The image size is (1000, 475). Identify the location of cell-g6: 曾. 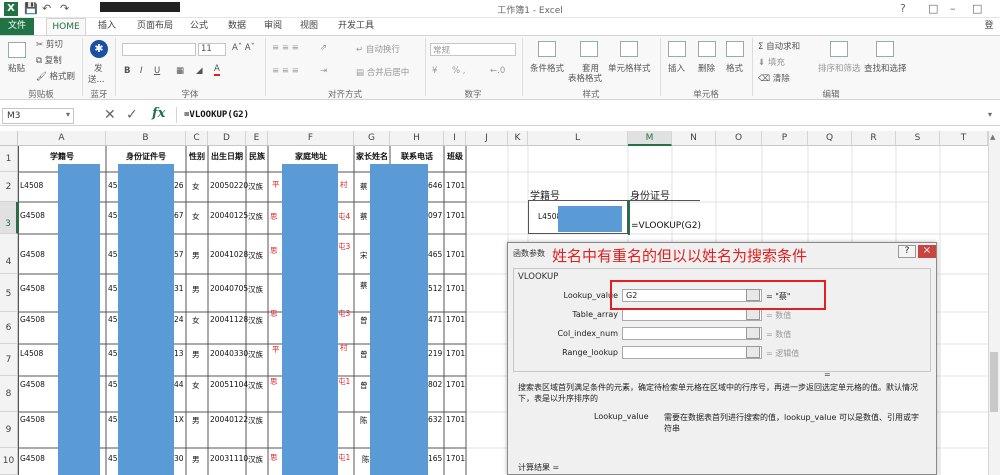
(364, 320).